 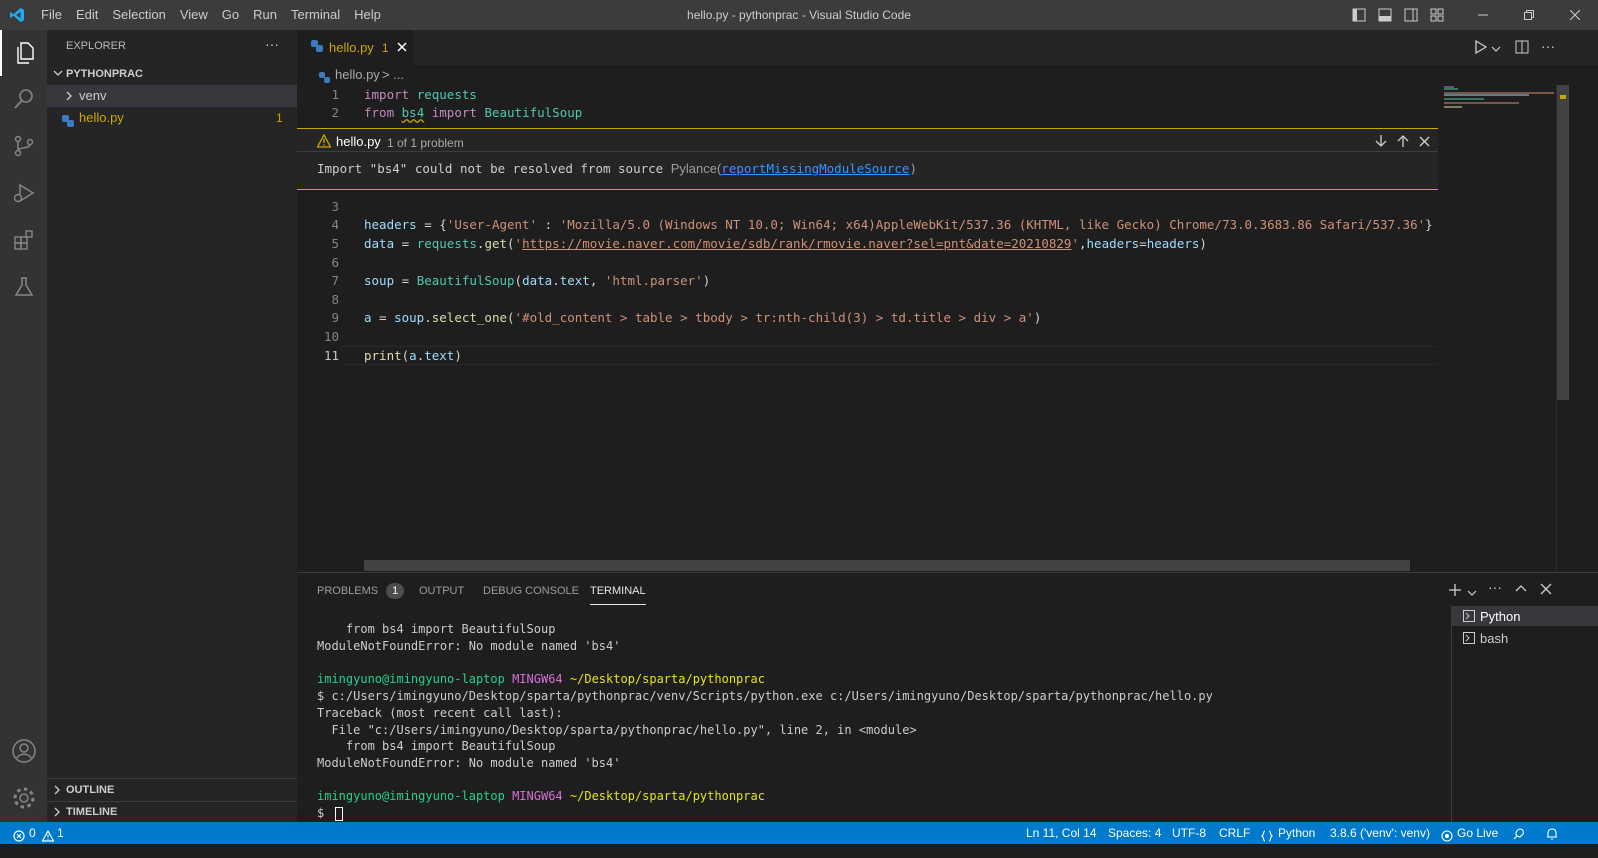 I want to click on tree-item-venv: venv, so click(x=172, y=96).